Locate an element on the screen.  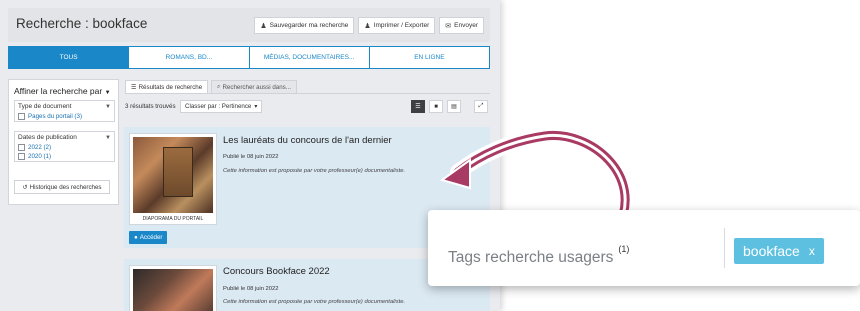
facet-dates-publication-label: Dates de publication is located at coordinates (47, 137).